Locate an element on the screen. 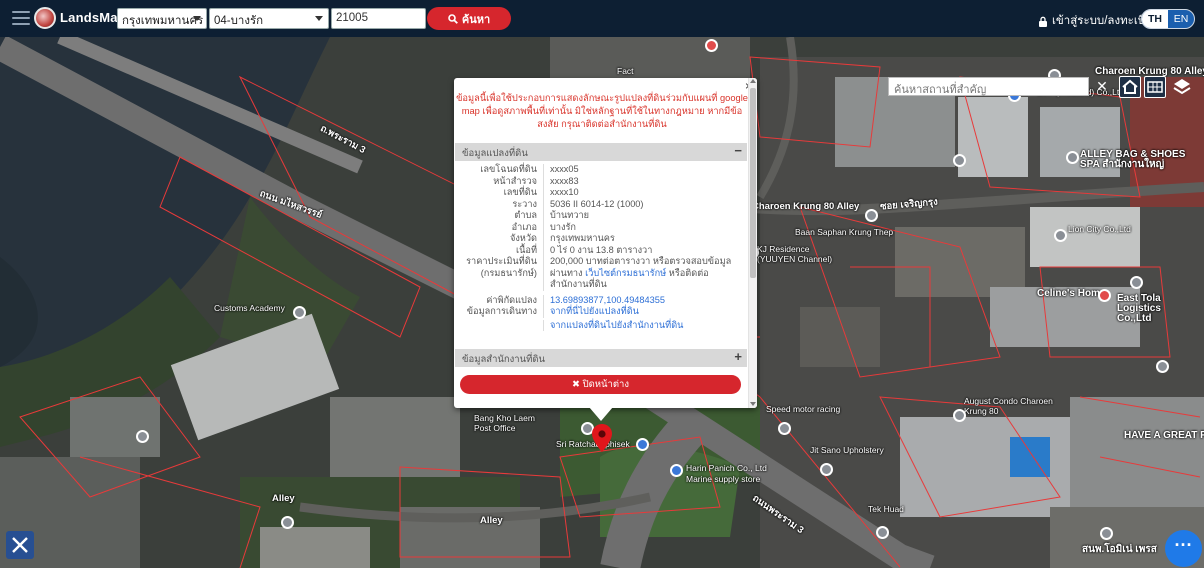 The width and height of the screenshot is (1204, 568). search-icon is located at coordinates (453, 18).